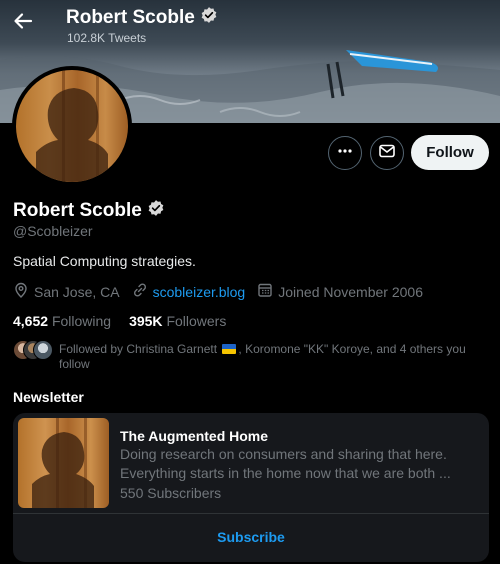  I want to click on header-title-row: Robert Scoble, so click(142, 18).